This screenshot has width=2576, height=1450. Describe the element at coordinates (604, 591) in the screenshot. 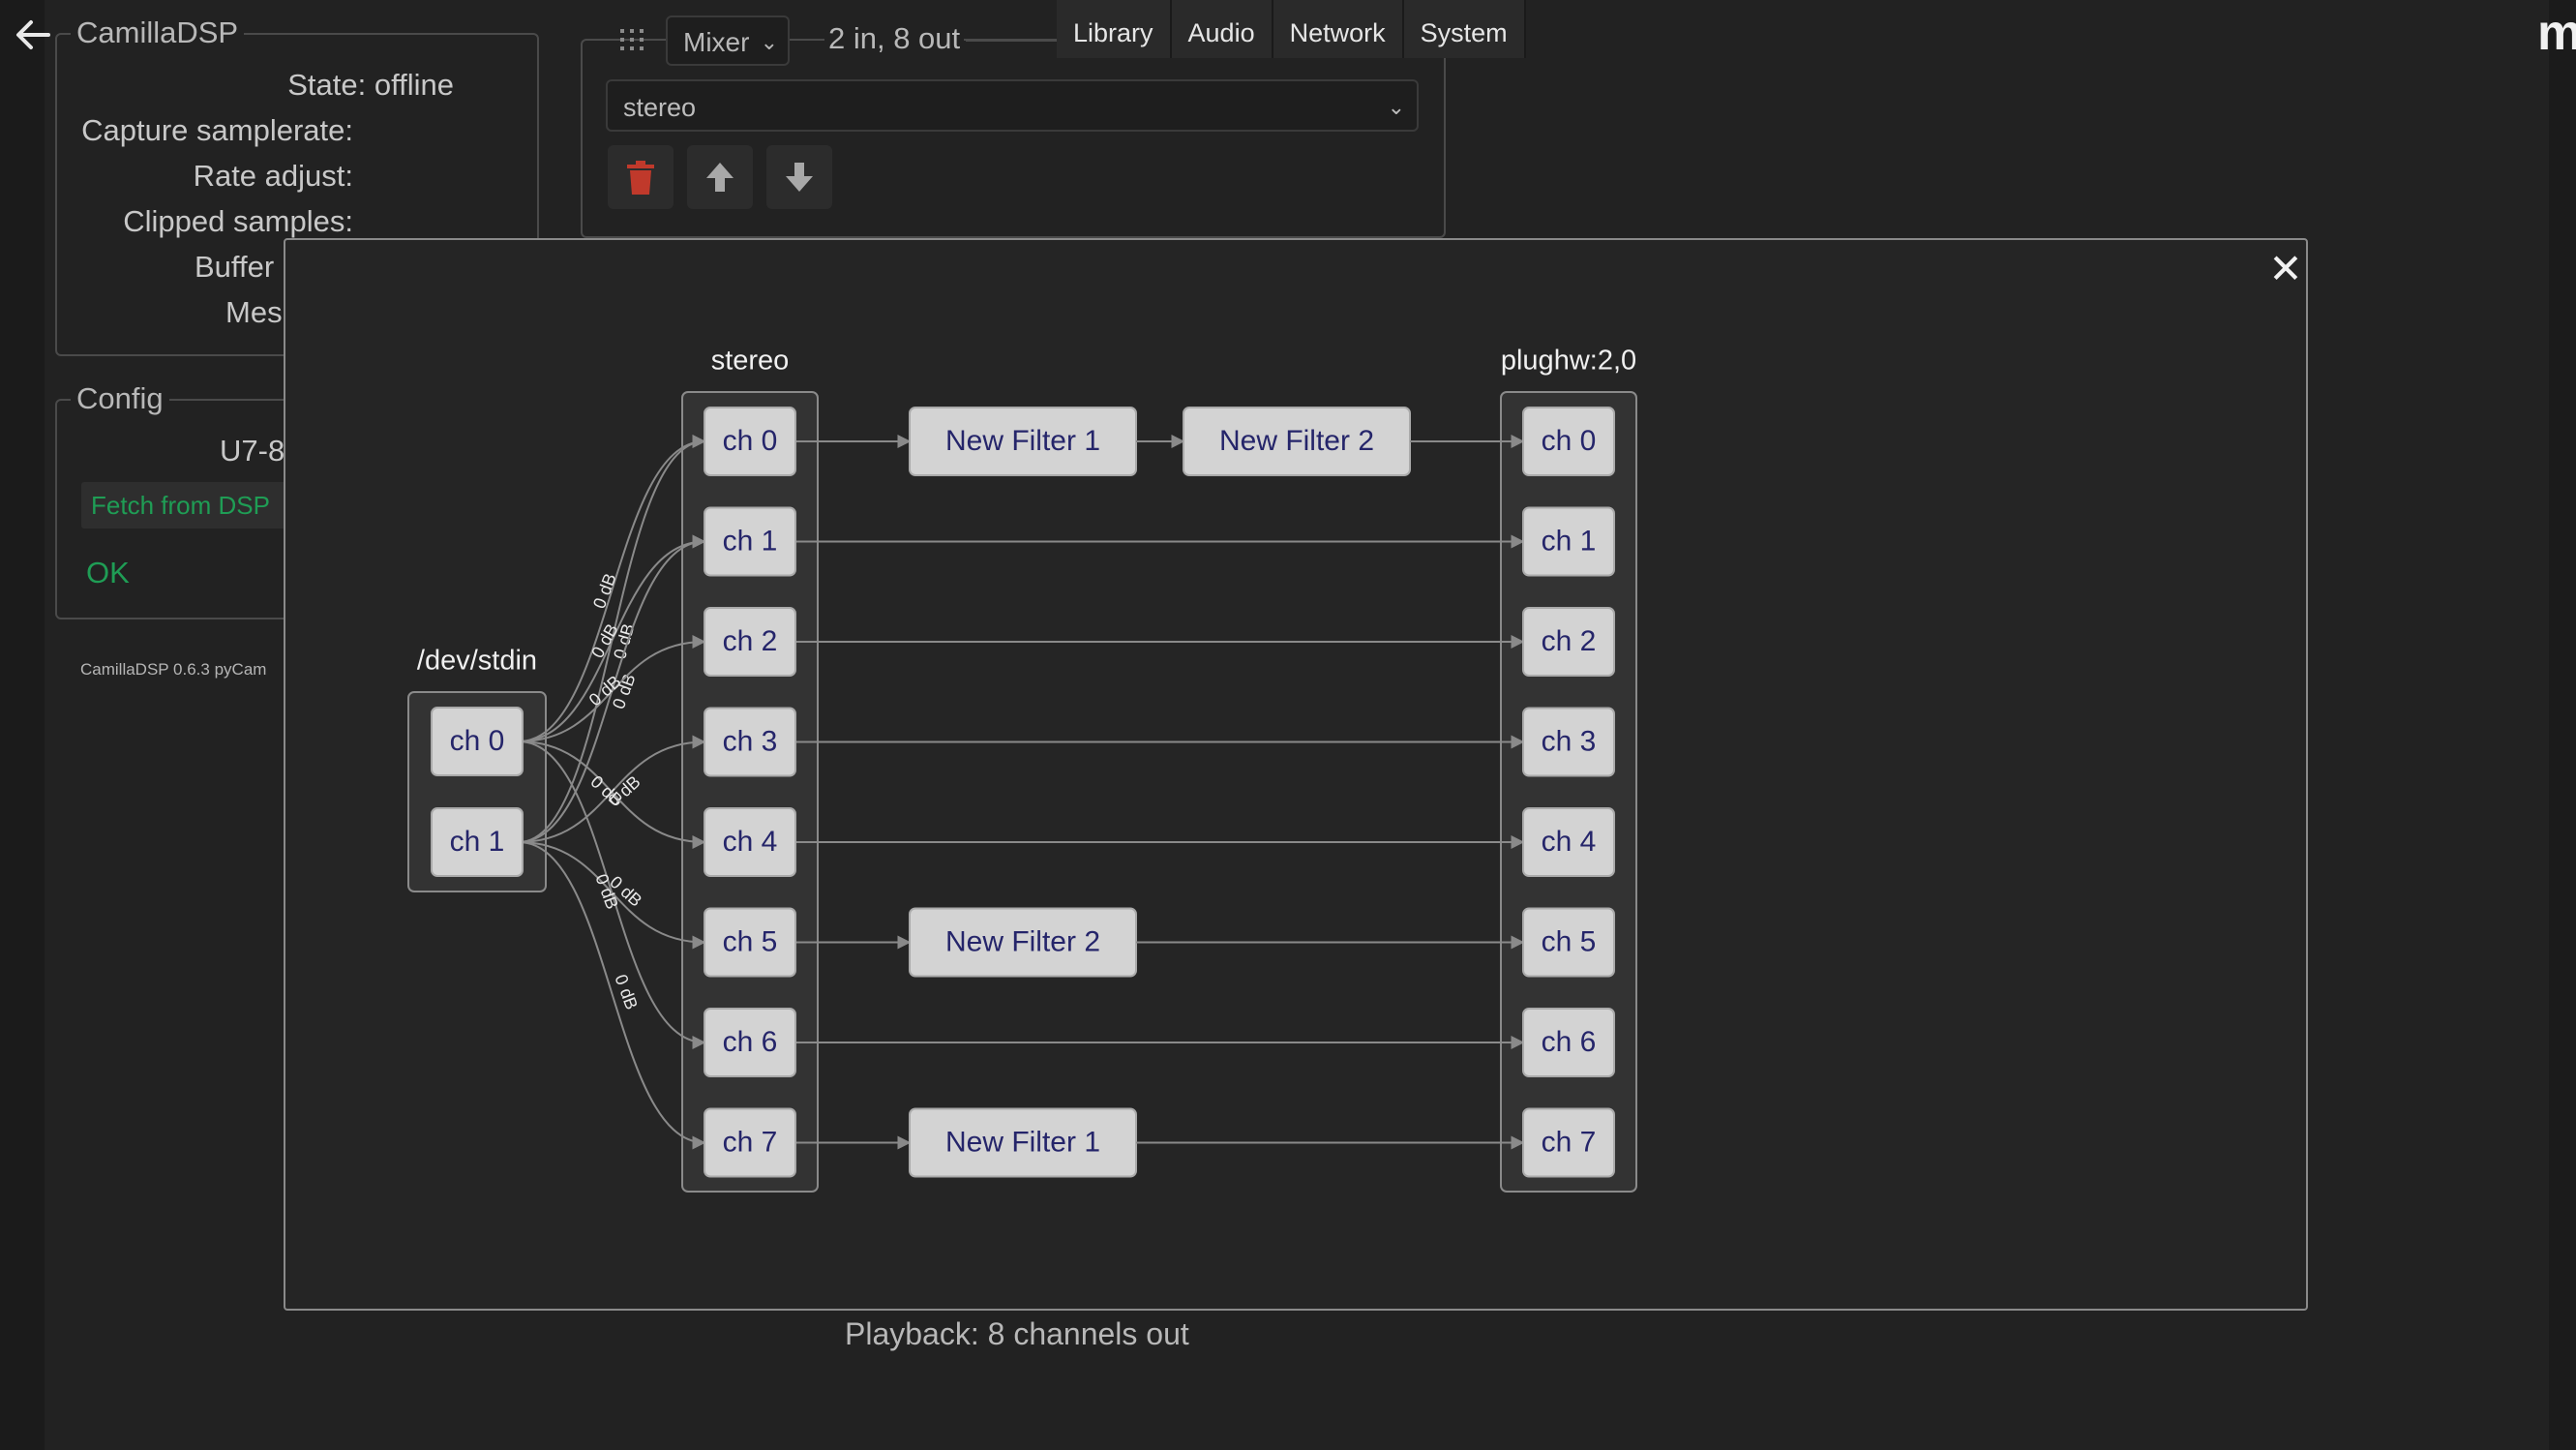

I see `gain-label: 0 dB` at that location.